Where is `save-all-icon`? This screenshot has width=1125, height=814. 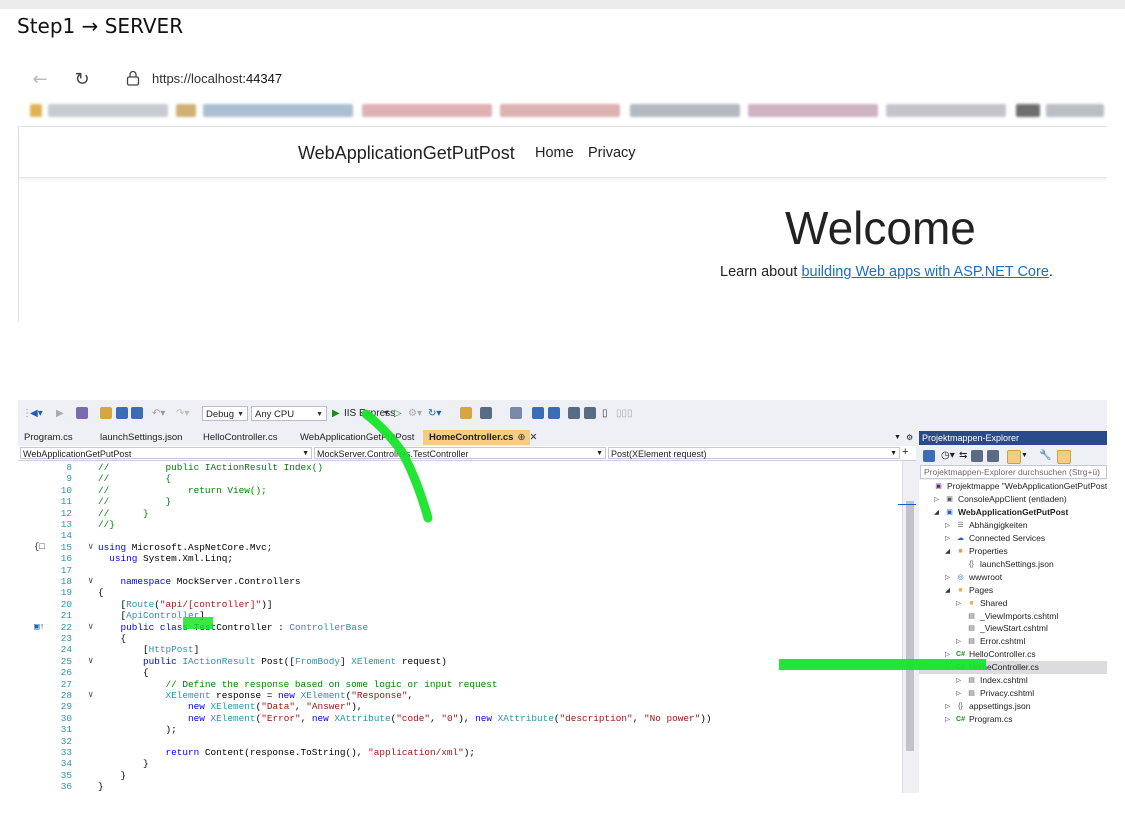 save-all-icon is located at coordinates (137, 413).